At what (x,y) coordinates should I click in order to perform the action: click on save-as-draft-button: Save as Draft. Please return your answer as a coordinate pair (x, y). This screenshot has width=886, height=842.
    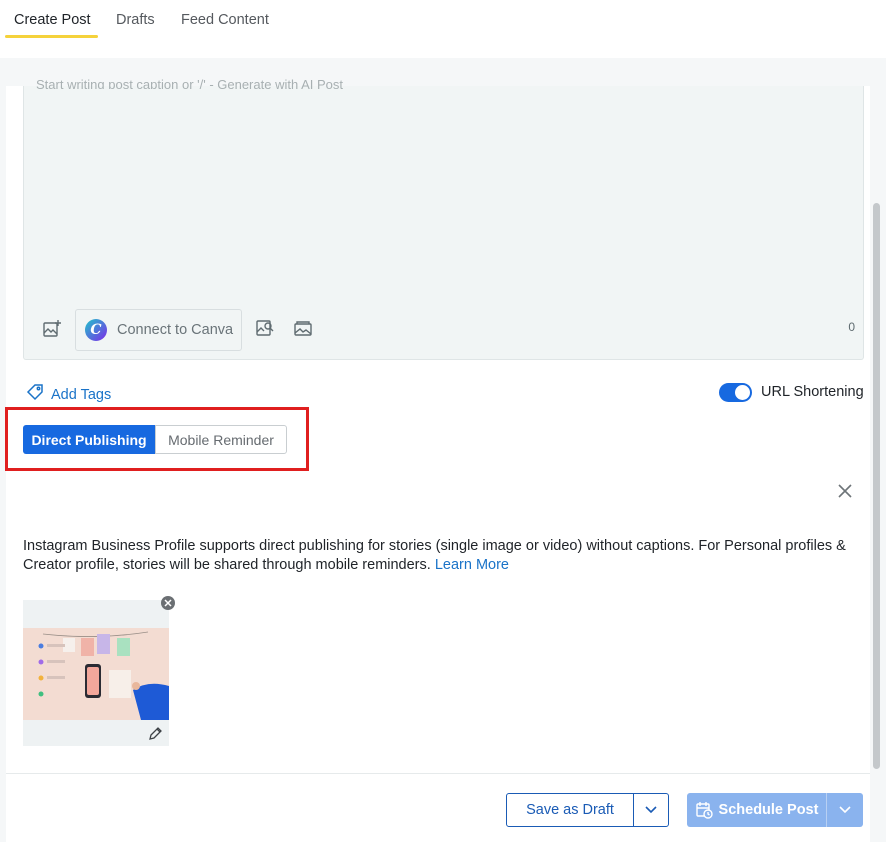
    Looking at the image, I should click on (570, 810).